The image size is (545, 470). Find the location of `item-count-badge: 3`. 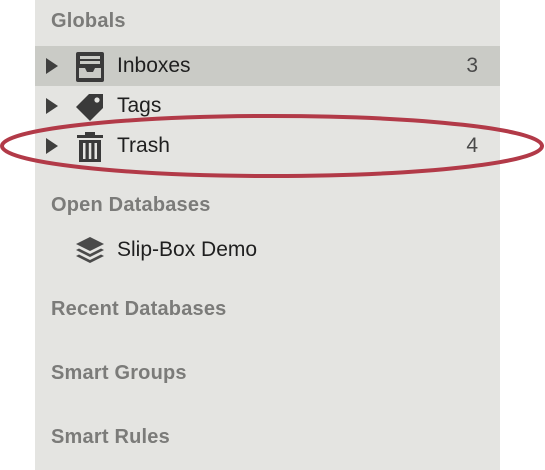

item-count-badge: 3 is located at coordinates (472, 65).